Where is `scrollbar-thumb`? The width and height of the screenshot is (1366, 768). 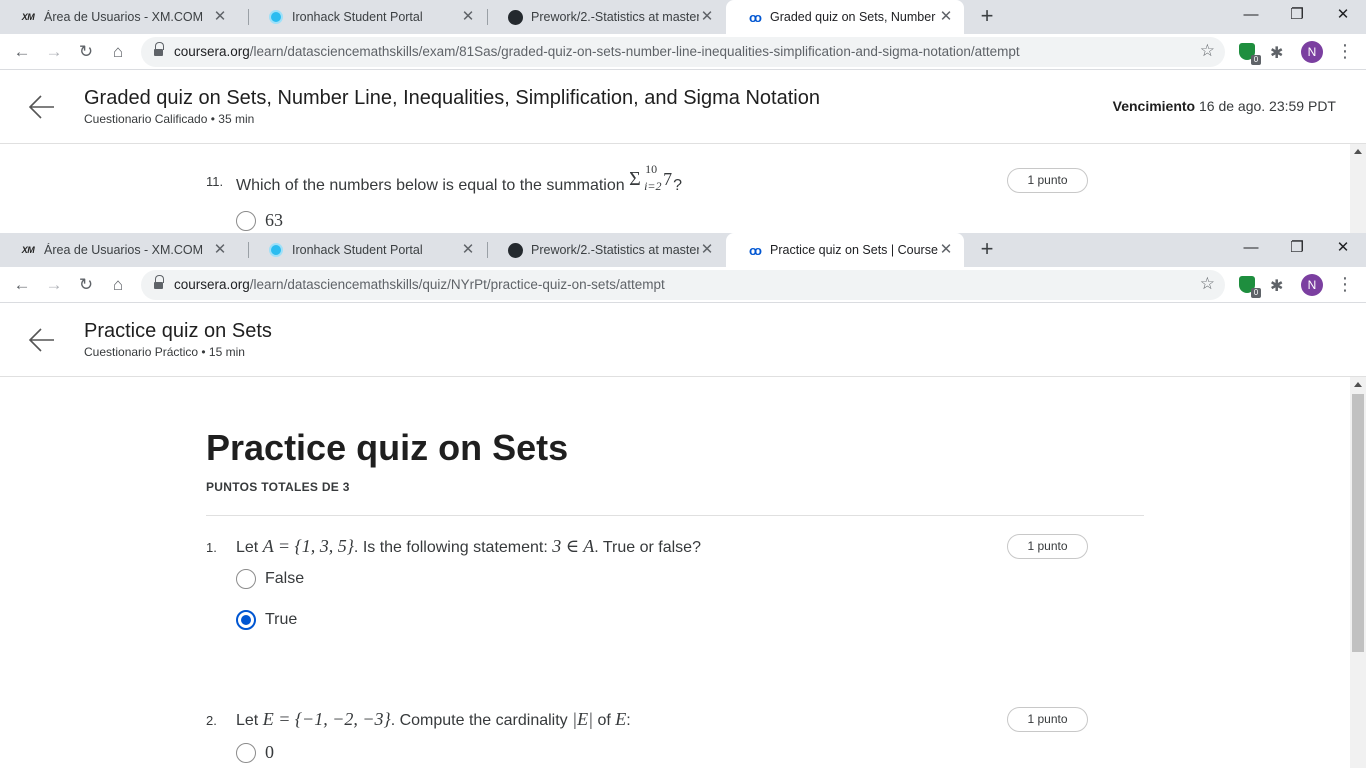 scrollbar-thumb is located at coordinates (1358, 523).